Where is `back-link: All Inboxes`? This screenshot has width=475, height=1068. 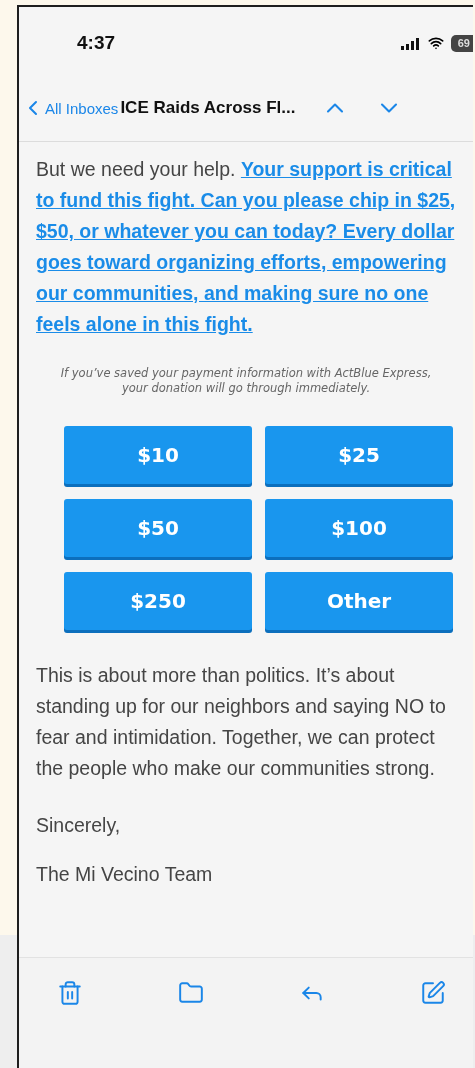 back-link: All Inboxes is located at coordinates (70, 108).